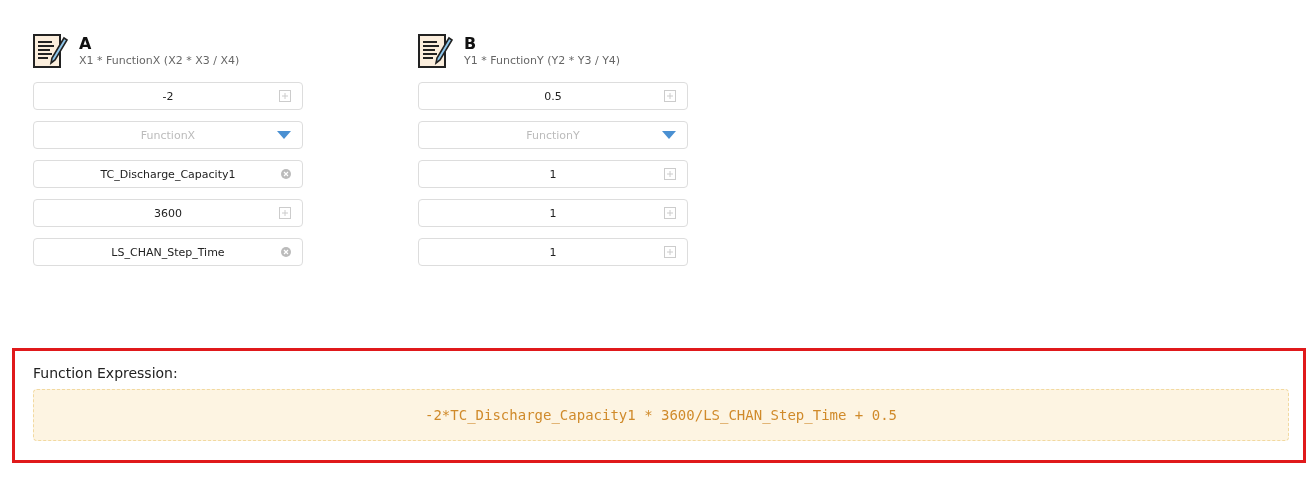  Describe the element at coordinates (159, 61) in the screenshot. I see `group-formula: X1 * FunctionX (X2 * X3 / X4)` at that location.